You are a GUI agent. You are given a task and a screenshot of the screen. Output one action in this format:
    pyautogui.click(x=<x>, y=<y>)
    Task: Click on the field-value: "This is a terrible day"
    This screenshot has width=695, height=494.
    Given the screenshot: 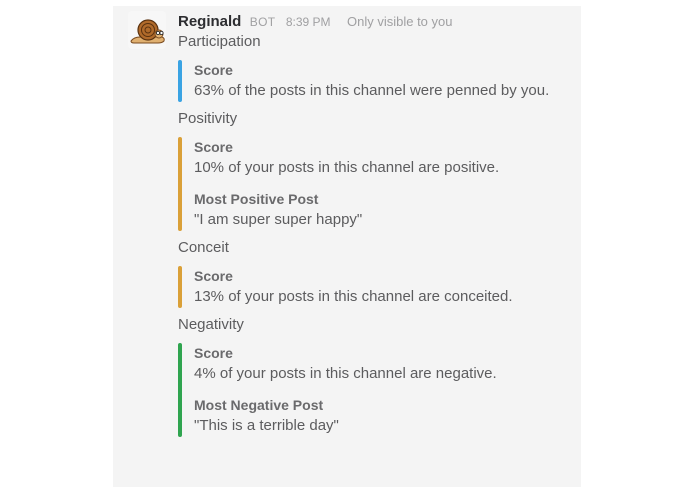 What is the action you would take?
    pyautogui.click(x=266, y=425)
    